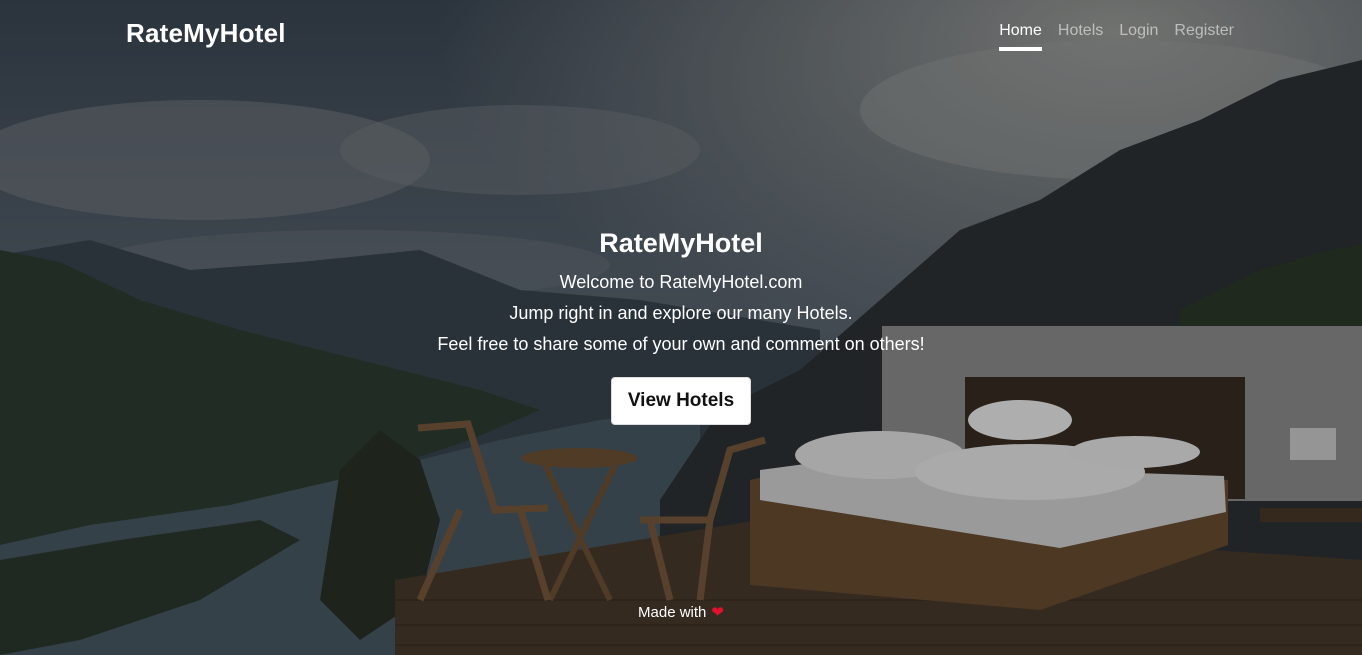  What do you see at coordinates (681, 401) in the screenshot?
I see `view-hotels-button: View Hotels` at bounding box center [681, 401].